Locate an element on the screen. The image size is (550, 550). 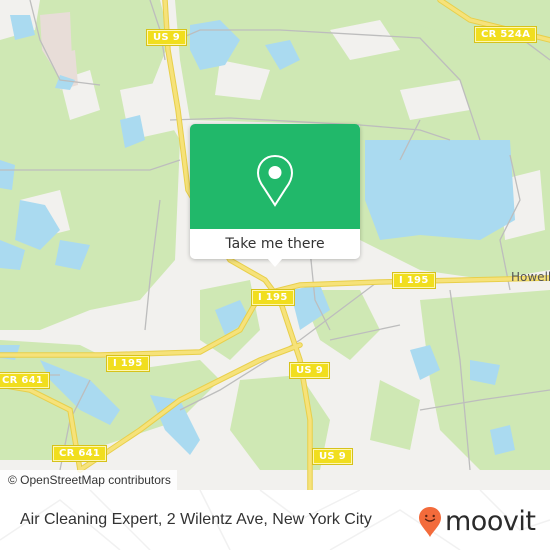
popup-pointer is located at coordinates (275, 262).